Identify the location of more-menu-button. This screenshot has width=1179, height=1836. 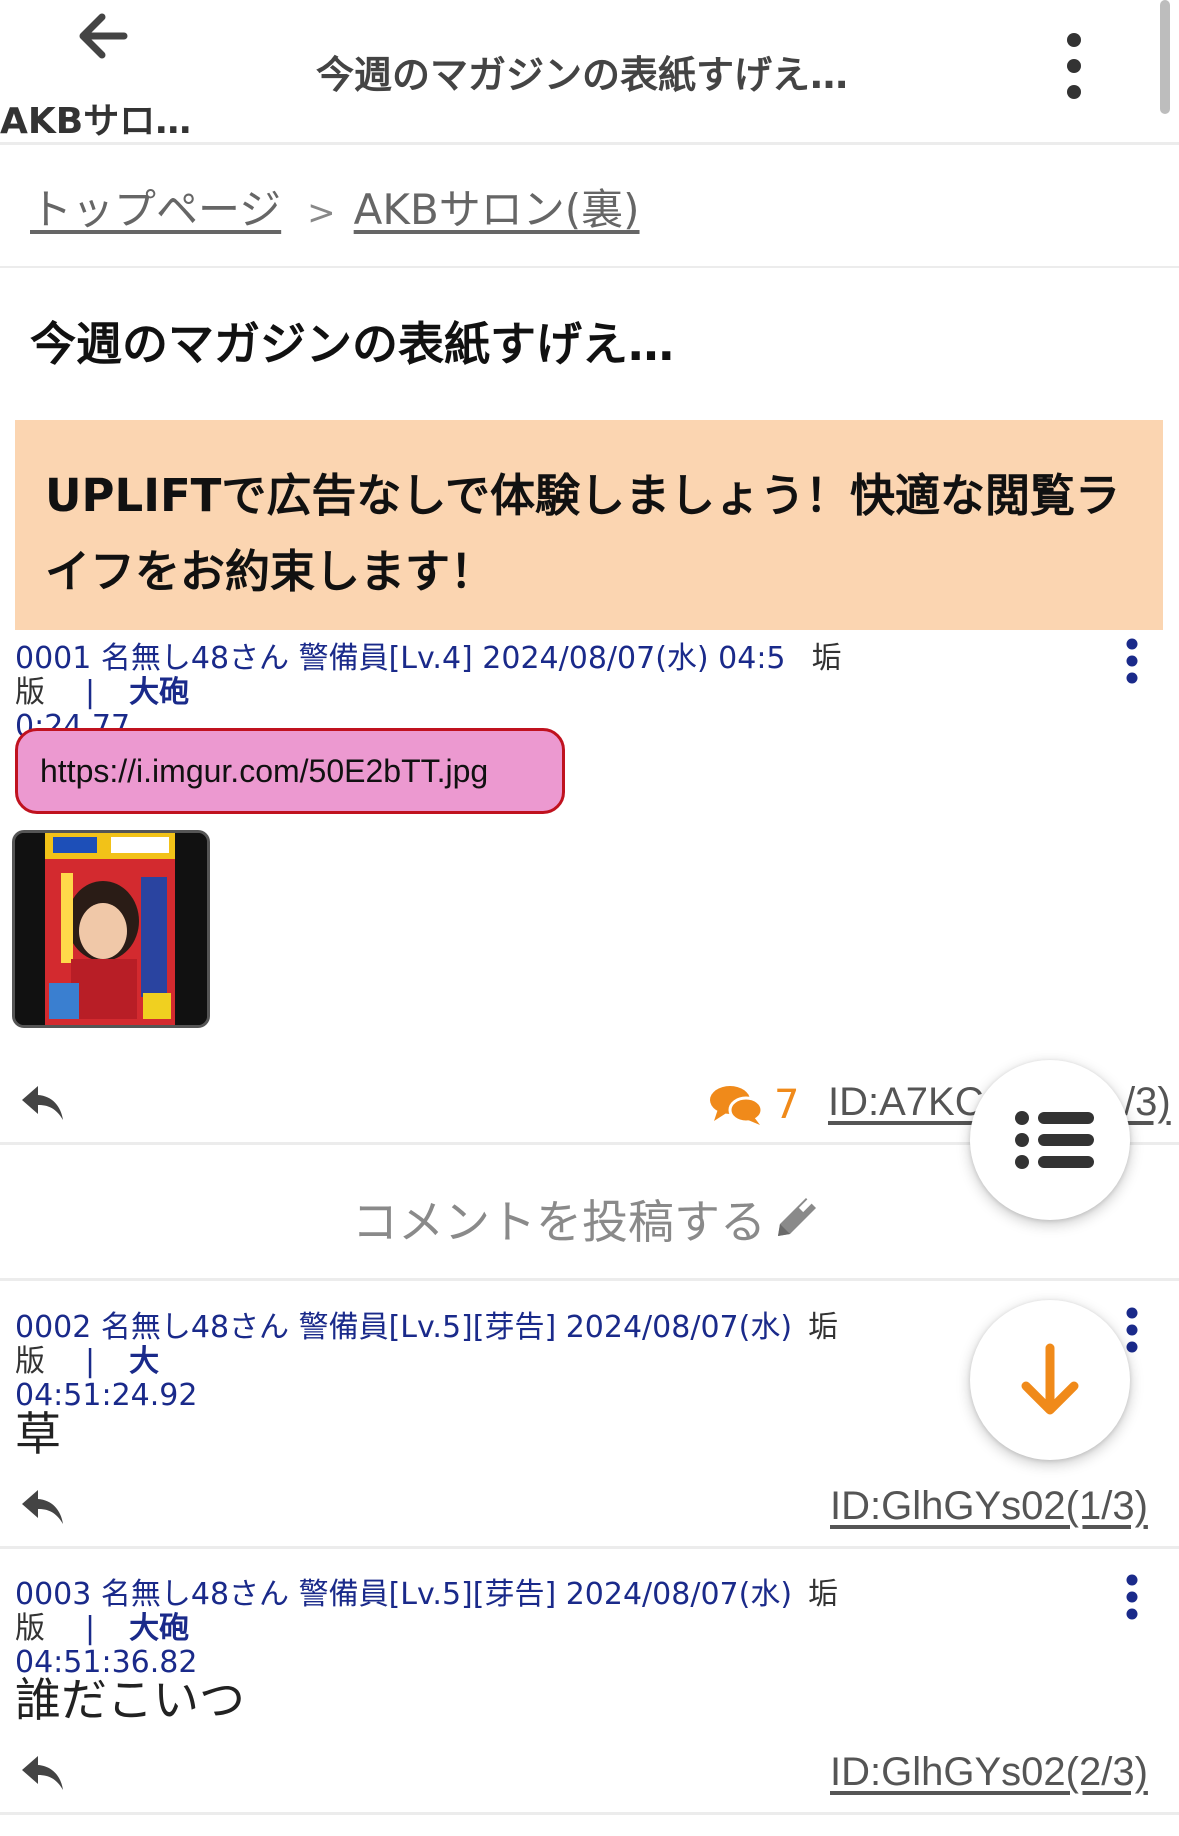
(1074, 66).